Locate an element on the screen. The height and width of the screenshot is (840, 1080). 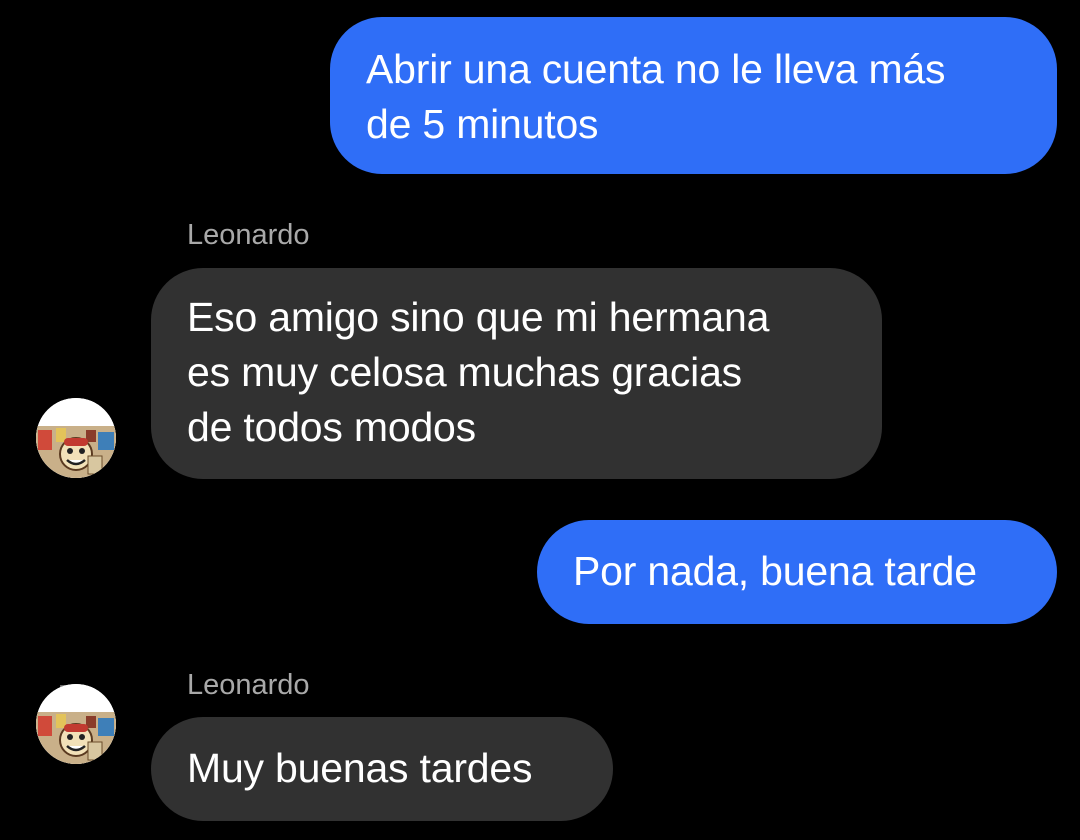
outgoing-message-bubble: Por nada, buena tarde is located at coordinates (797, 572).